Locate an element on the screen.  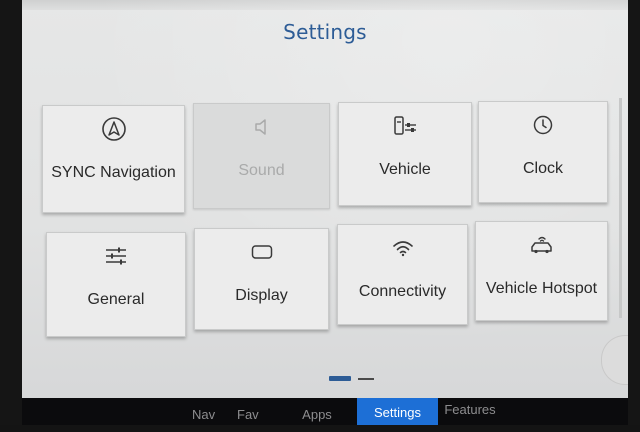
navigation-arrow-icon is located at coordinates (114, 129).